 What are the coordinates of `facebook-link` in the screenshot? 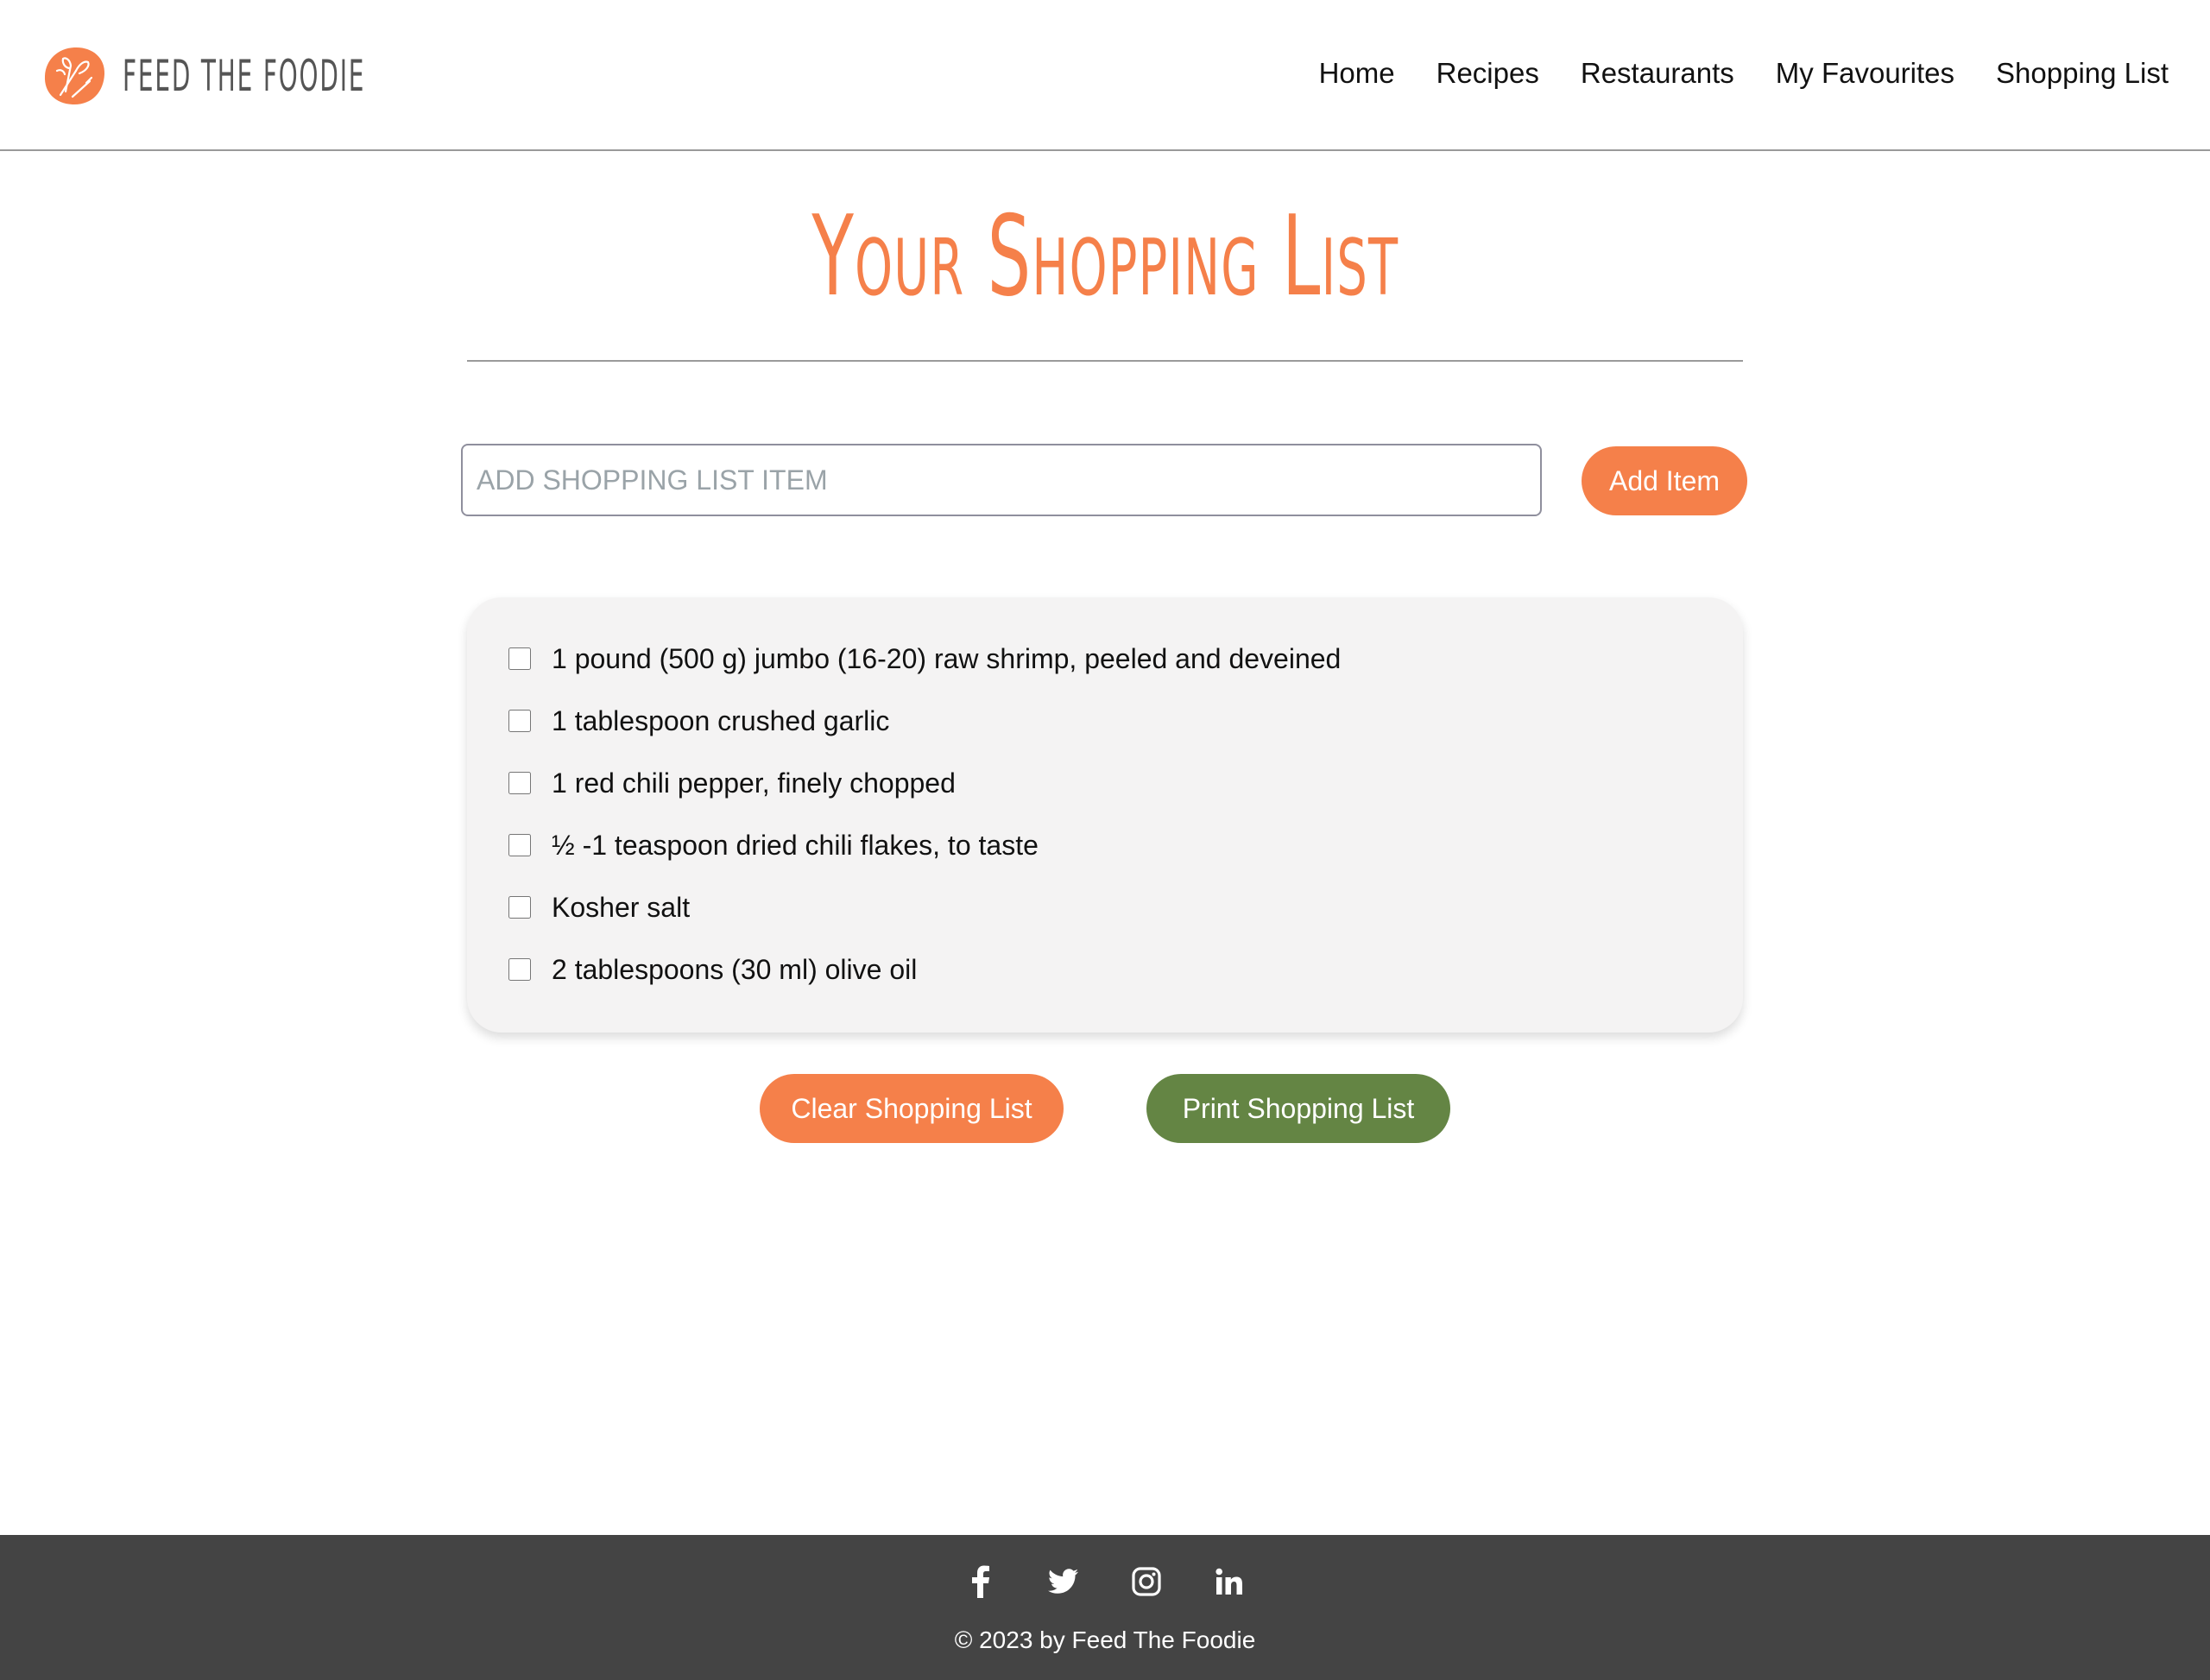 It's located at (980, 1582).